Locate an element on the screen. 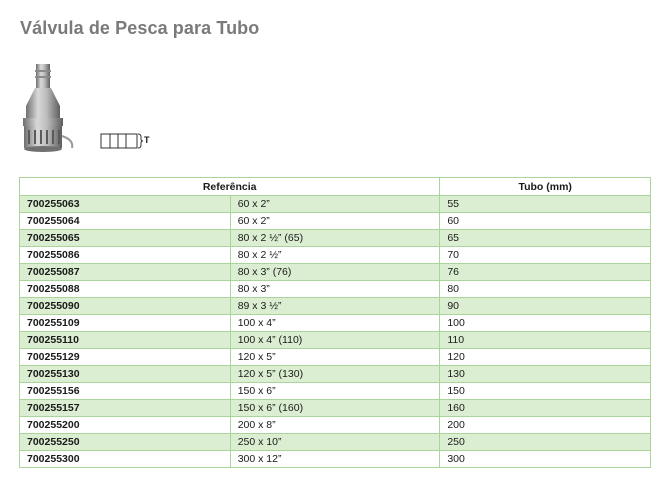 The height and width of the screenshot is (483, 665). tube-cell: 55 is located at coordinates (545, 204).